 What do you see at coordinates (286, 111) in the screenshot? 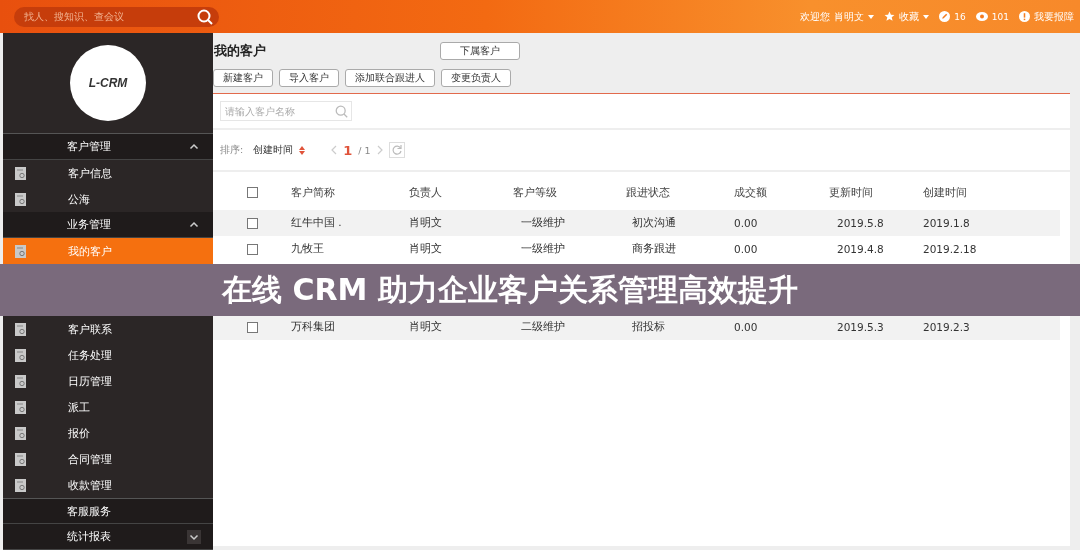
I see `customer-search-field: 请输入客户名称` at bounding box center [286, 111].